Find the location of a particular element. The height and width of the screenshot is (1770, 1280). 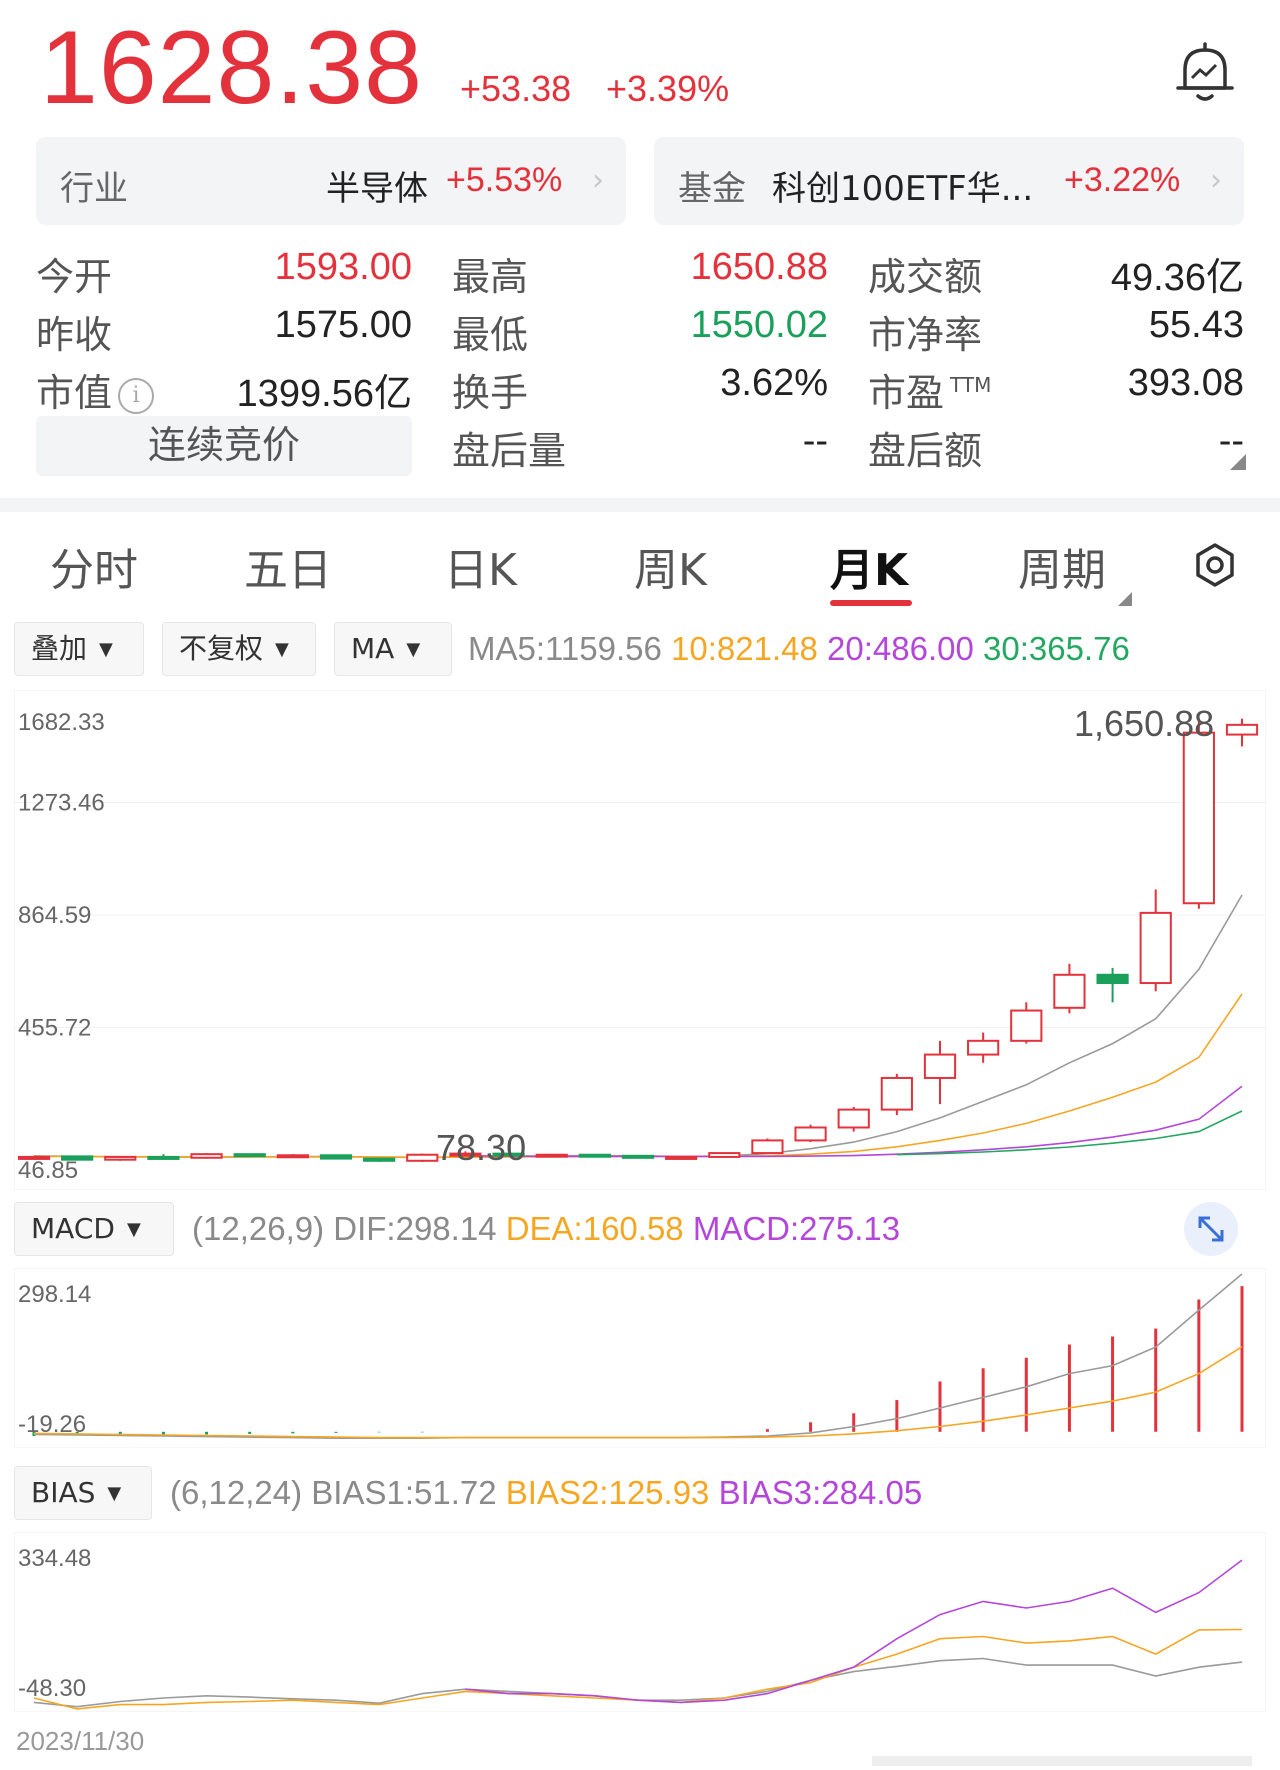

tab-five-day: 五日 is located at coordinates (288, 566).